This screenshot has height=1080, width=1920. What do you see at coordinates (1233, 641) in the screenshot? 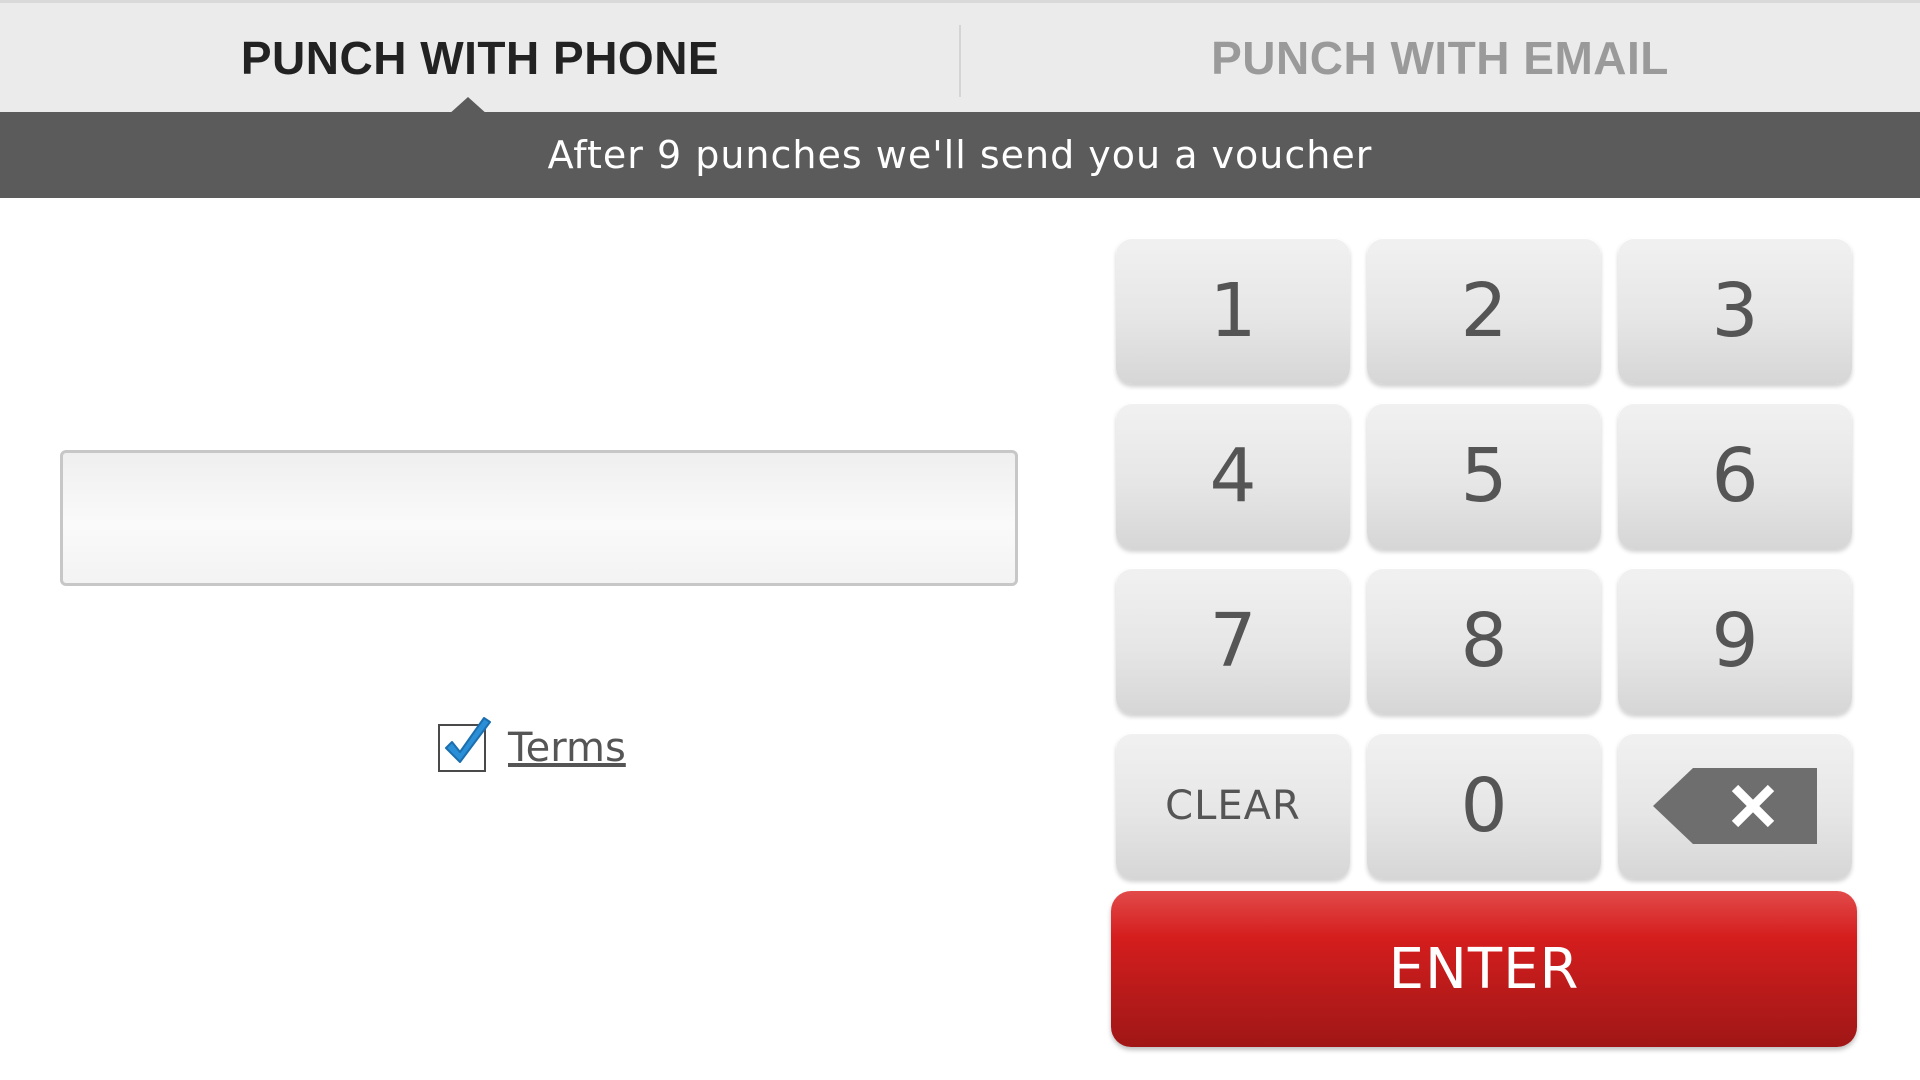
I see `key-7: 7` at bounding box center [1233, 641].